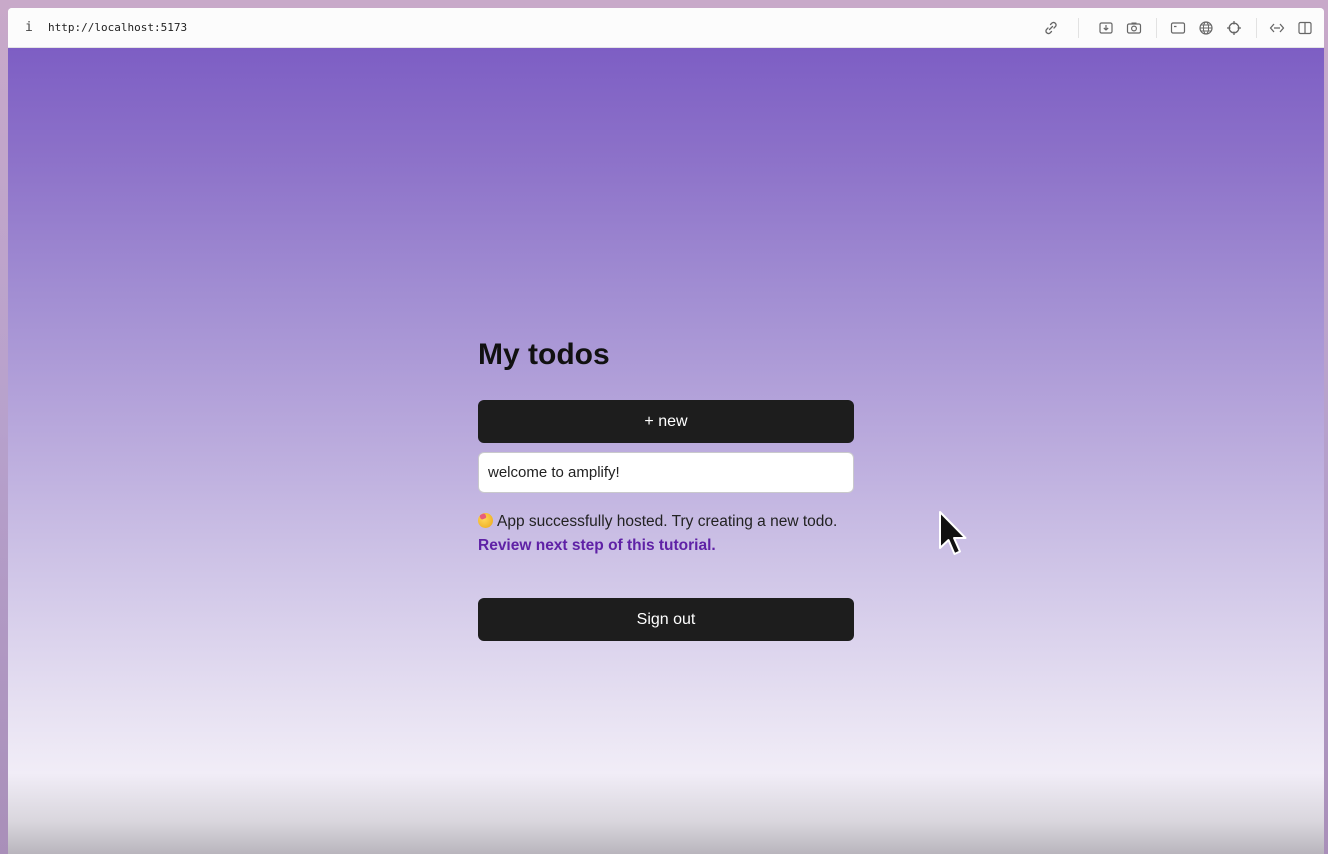 This screenshot has width=1328, height=854. I want to click on new-todo-button: + new, so click(666, 421).